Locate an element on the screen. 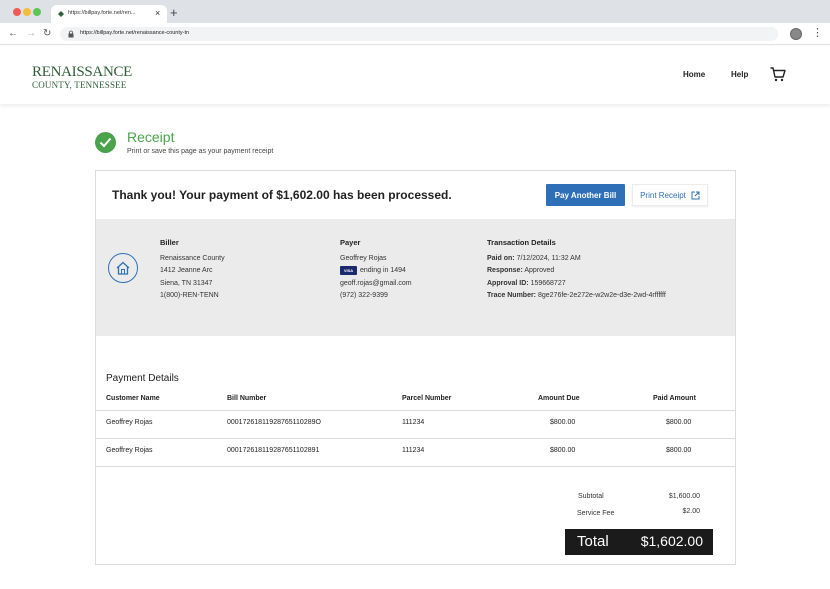 The width and height of the screenshot is (830, 589). payer-card: VISA ending in 1494 is located at coordinates (376, 271).